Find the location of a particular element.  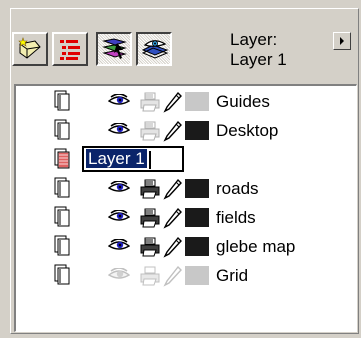

layer-row-guides: Guides is located at coordinates (185, 102).